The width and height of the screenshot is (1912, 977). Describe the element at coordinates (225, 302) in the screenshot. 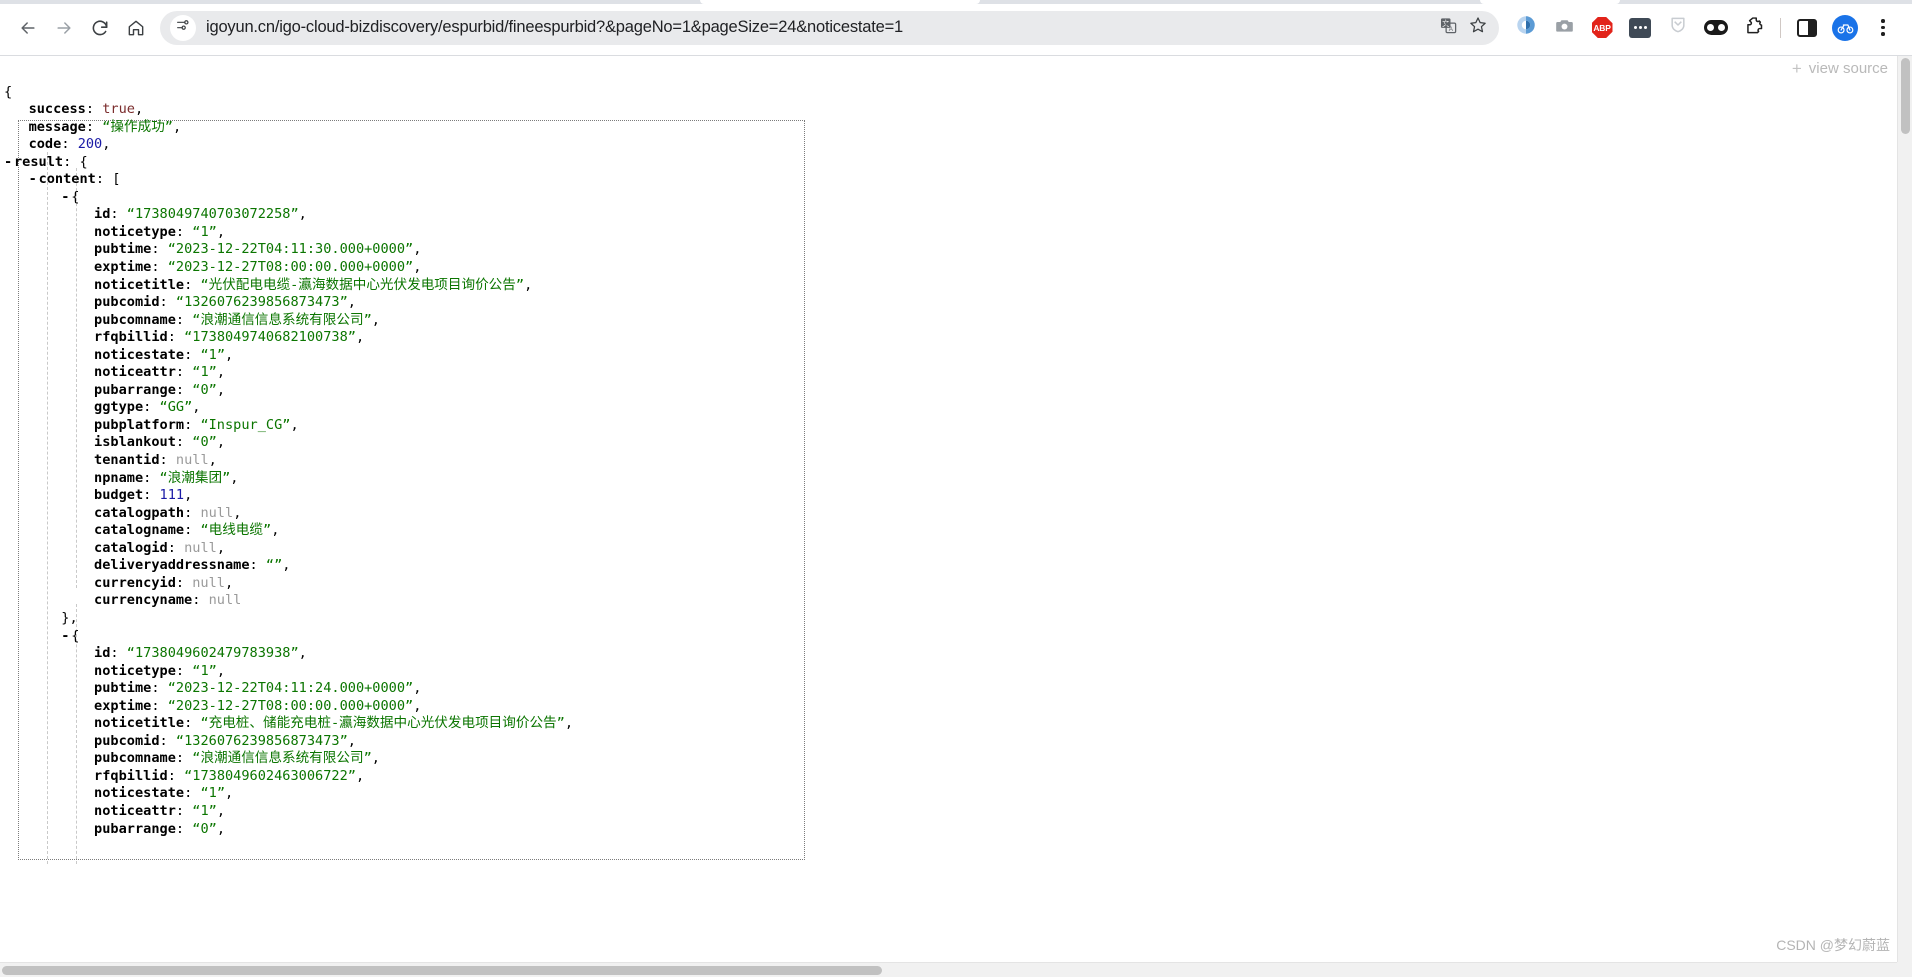

I see `json-line: pubcomid: “1326076239856873473”,` at that location.